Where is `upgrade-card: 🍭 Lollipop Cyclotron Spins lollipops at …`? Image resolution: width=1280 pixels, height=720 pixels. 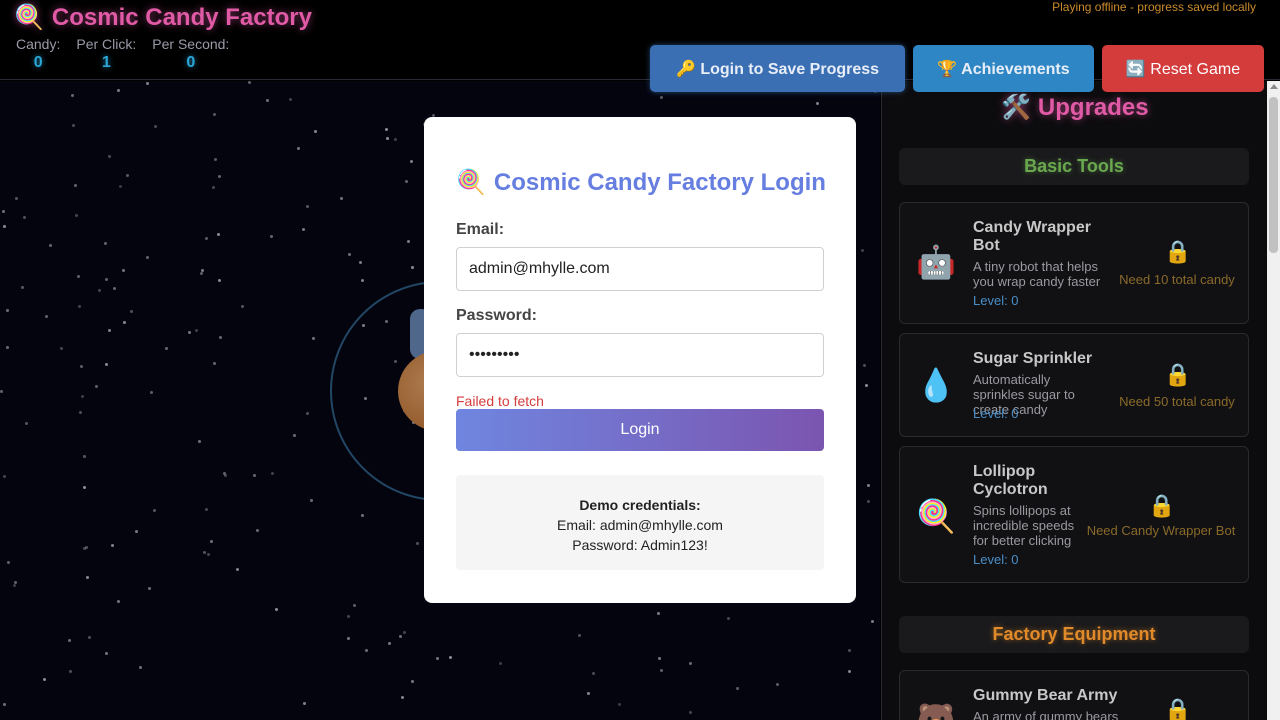 upgrade-card: 🍭 Lollipop Cyclotron Spins lollipops at … is located at coordinates (1074, 514).